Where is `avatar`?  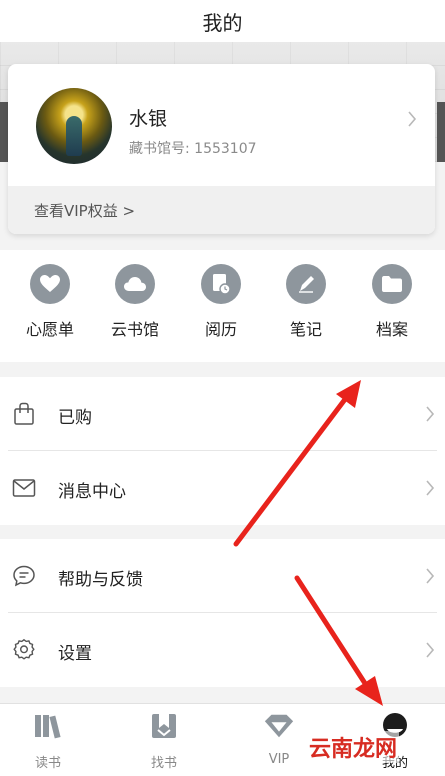 avatar is located at coordinates (74, 126).